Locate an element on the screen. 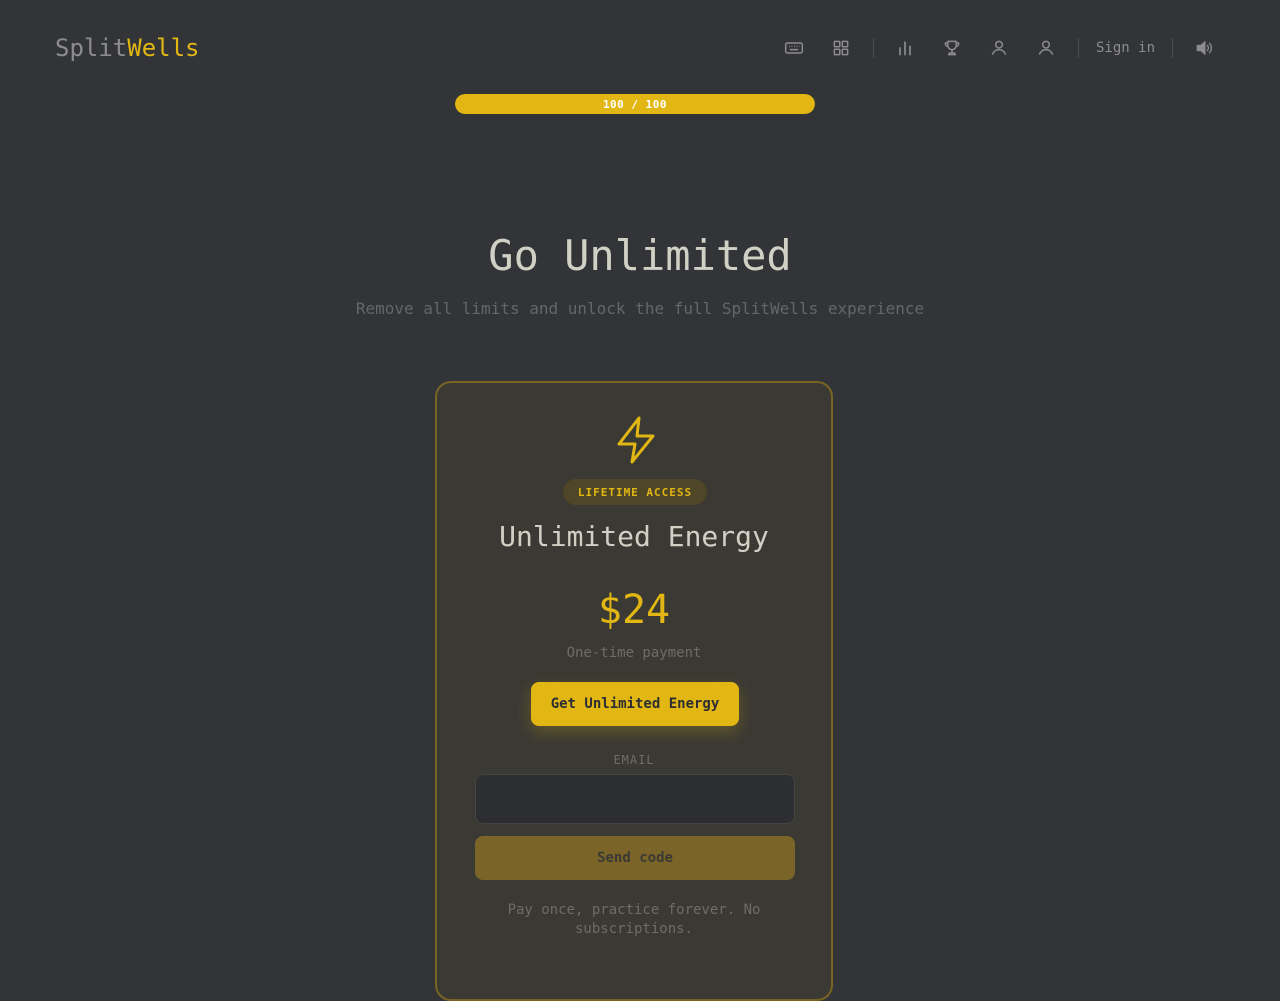 The height and width of the screenshot is (1001, 1280). energy-progress-bar: 100 / 100 is located at coordinates (635, 104).